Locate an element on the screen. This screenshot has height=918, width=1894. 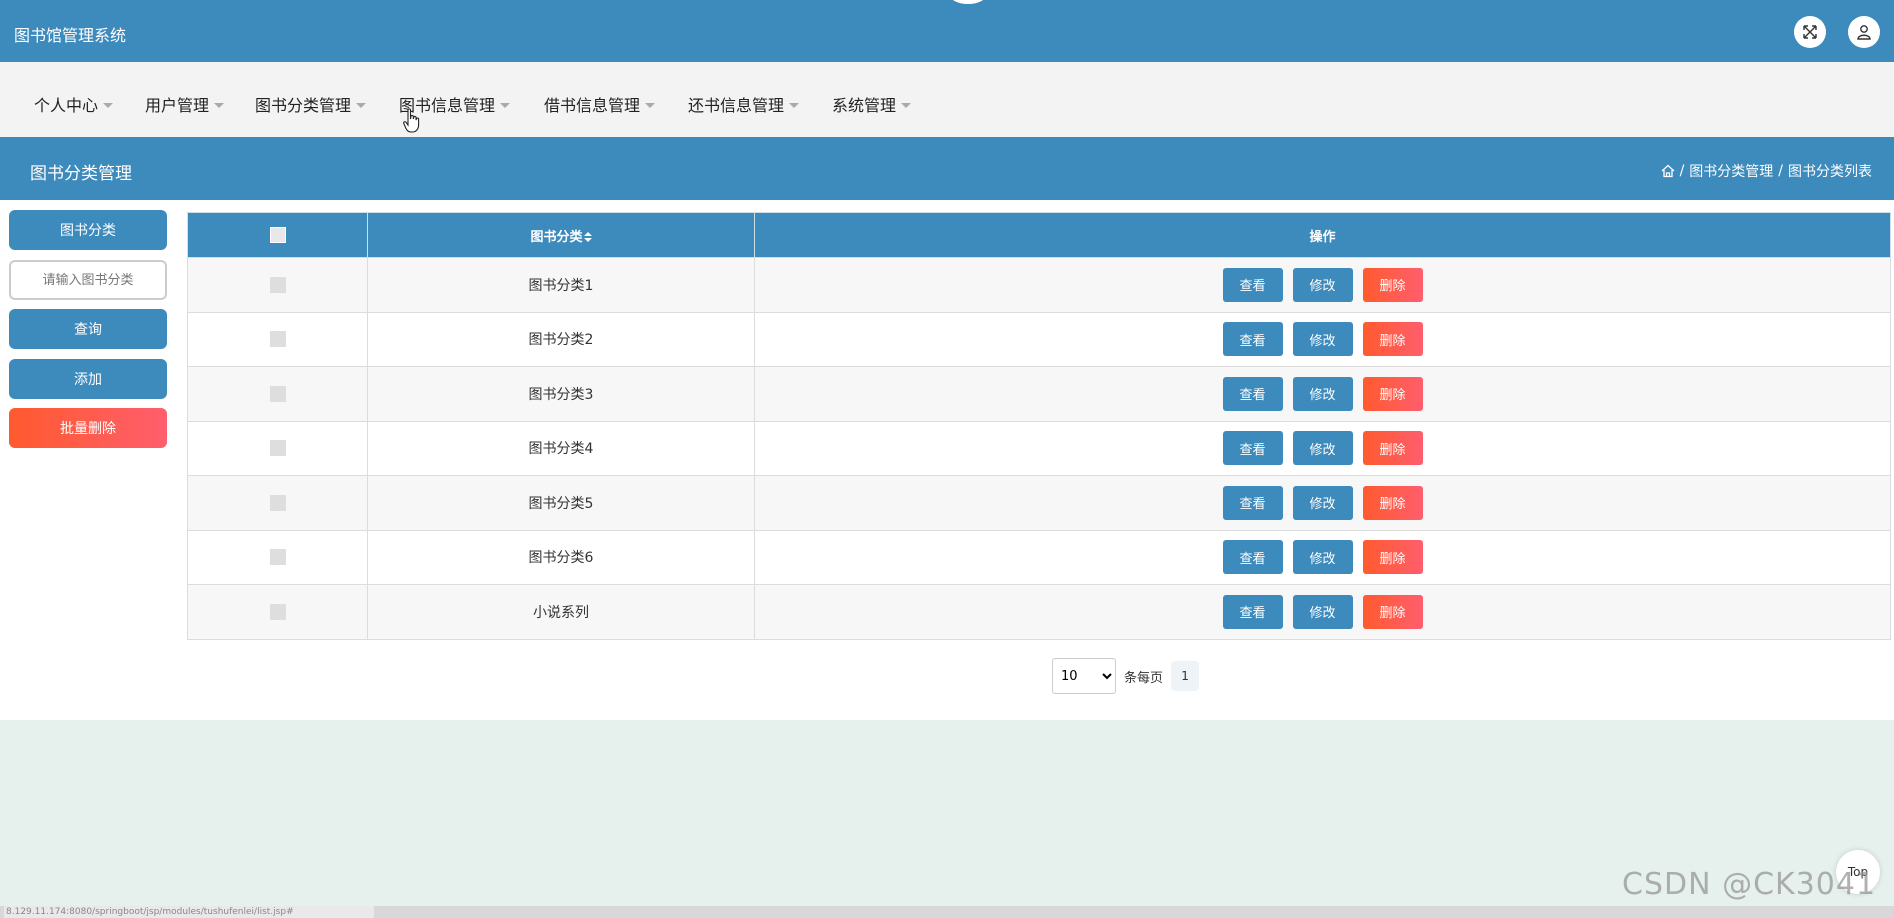
batch-delete-button: 批量删除 is located at coordinates (88, 428).